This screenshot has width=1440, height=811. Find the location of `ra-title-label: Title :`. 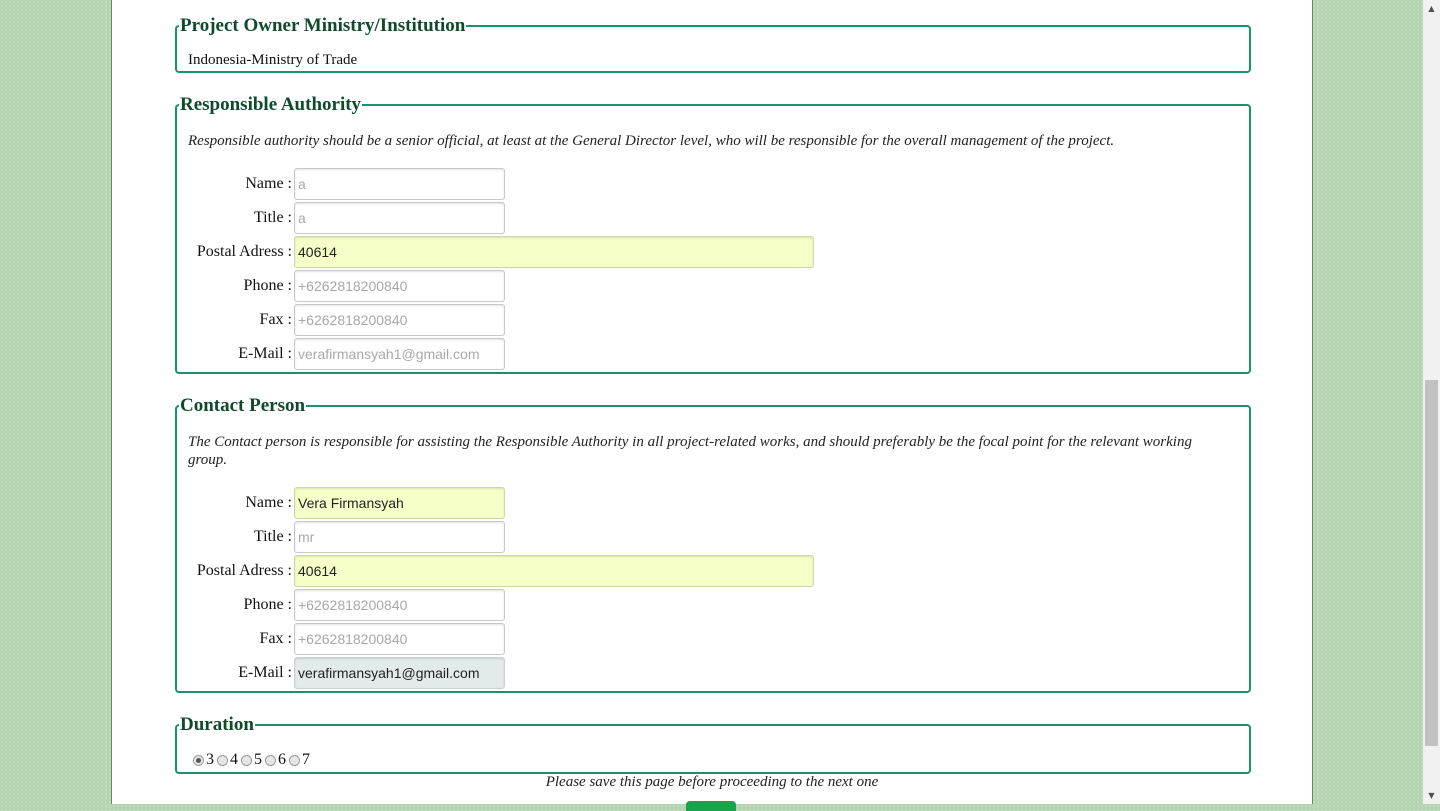

ra-title-label: Title : is located at coordinates (272, 217).